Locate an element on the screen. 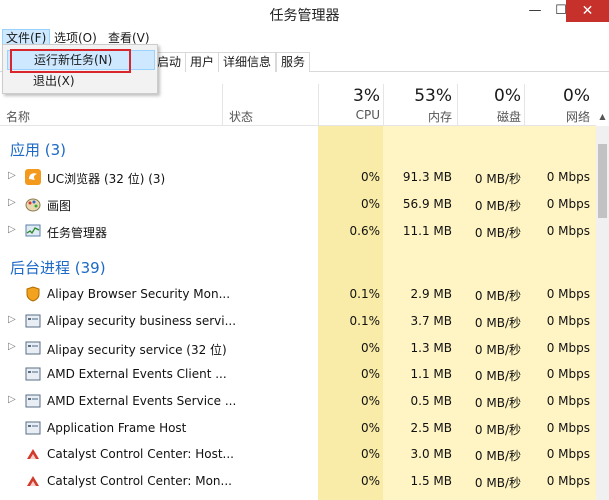 Image resolution: width=609 pixels, height=500 pixels. memory-total: 53% is located at coordinates (433, 96).